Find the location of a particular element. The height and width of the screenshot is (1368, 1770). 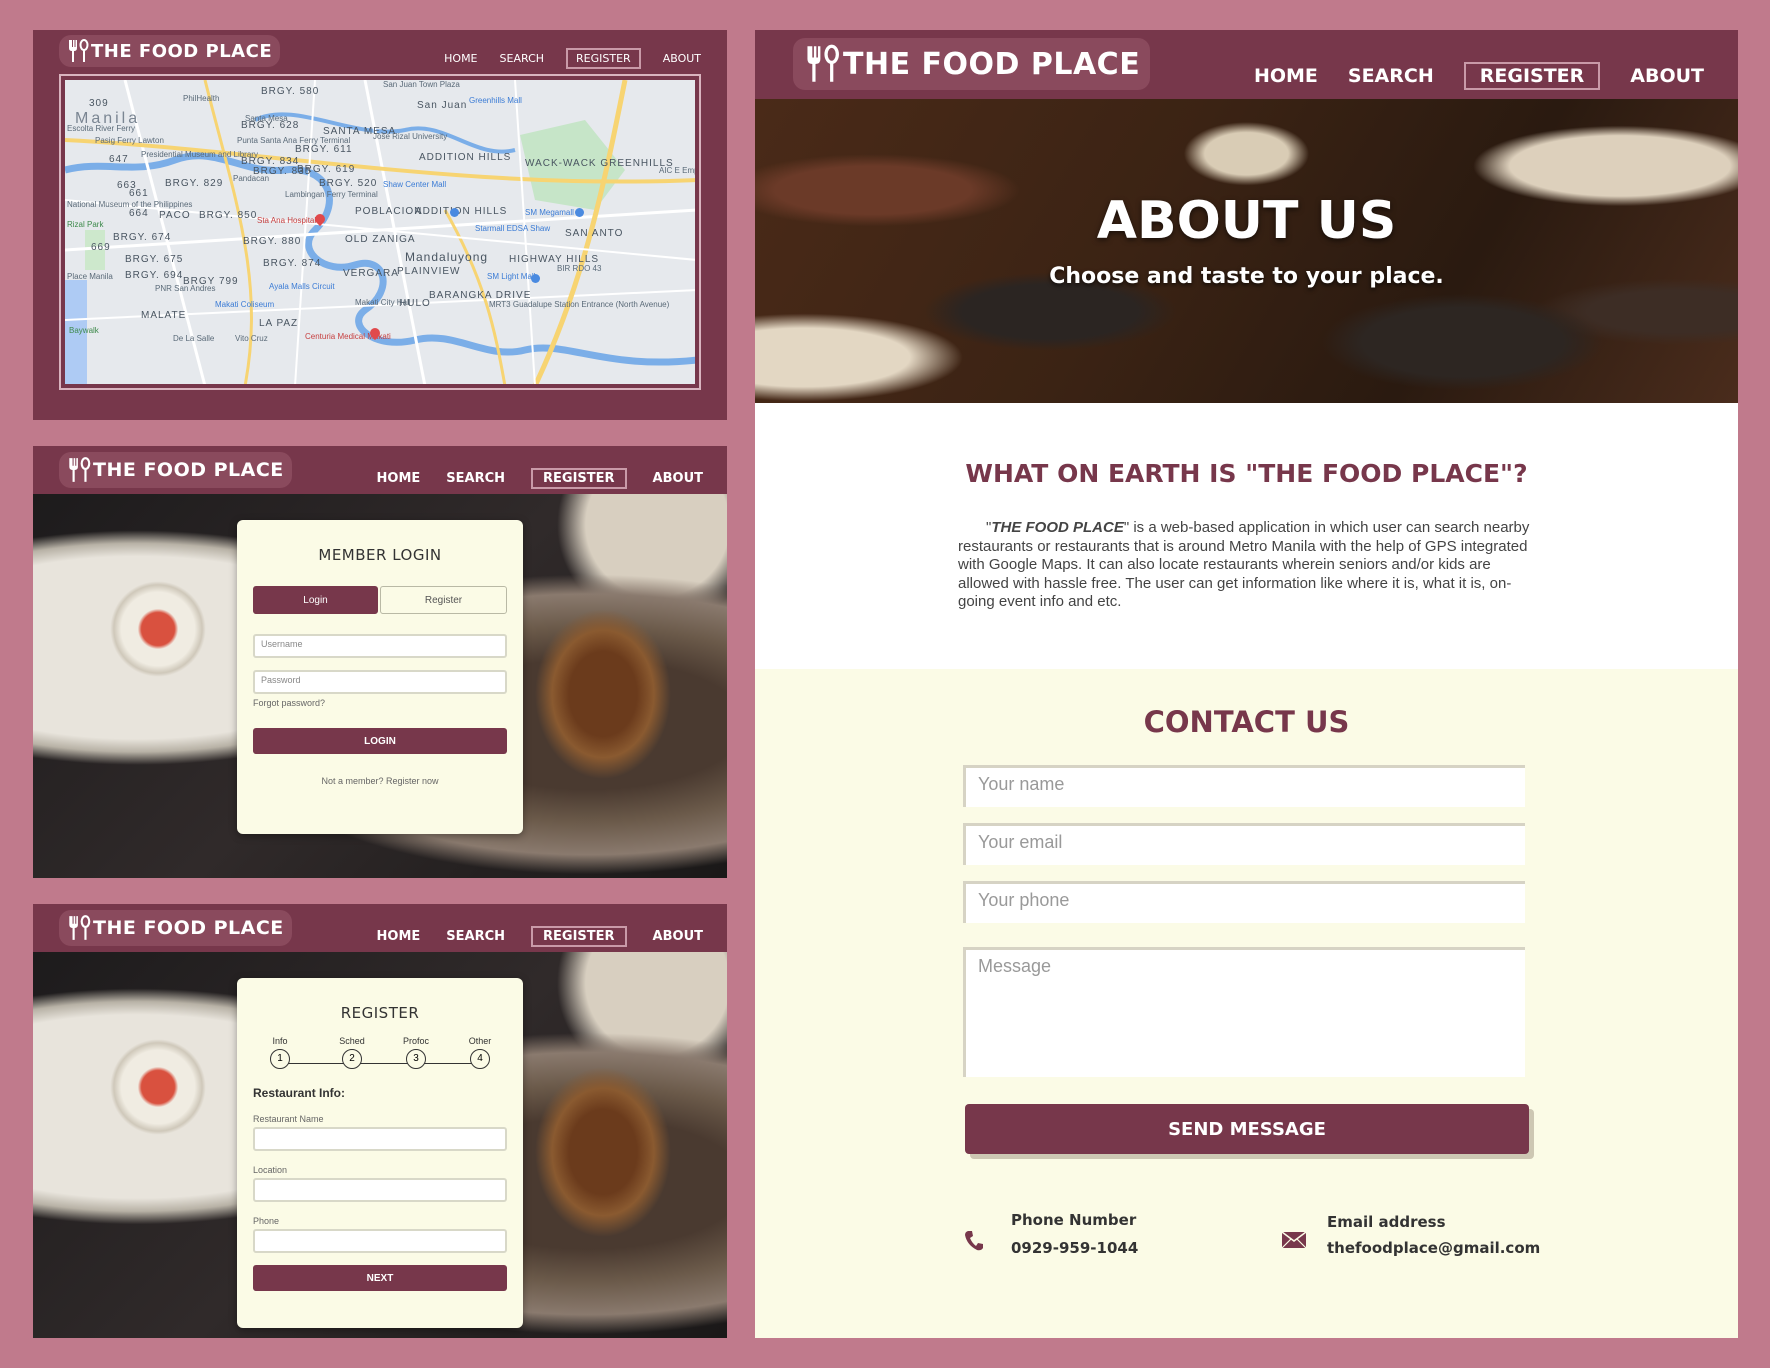

step-1: Info 1 is located at coordinates (280, 1052).